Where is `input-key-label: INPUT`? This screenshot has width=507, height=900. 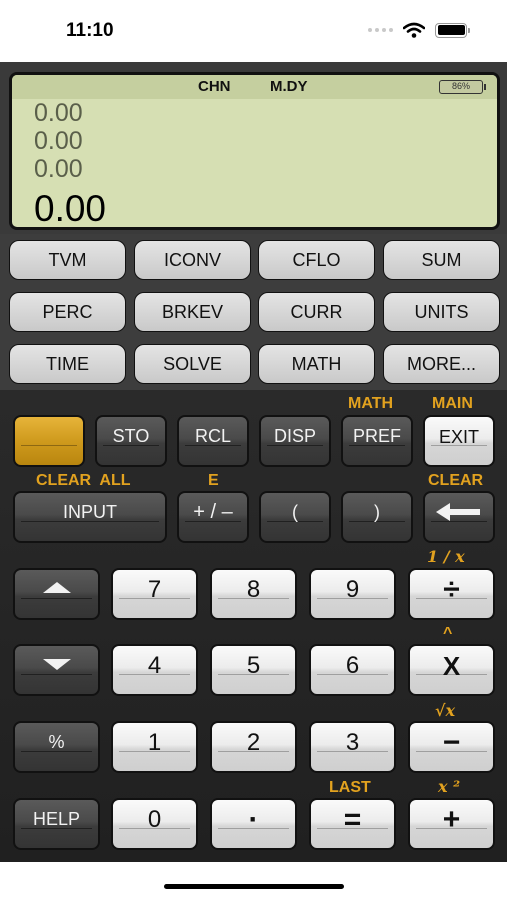
input-key-label: INPUT is located at coordinates (90, 511).